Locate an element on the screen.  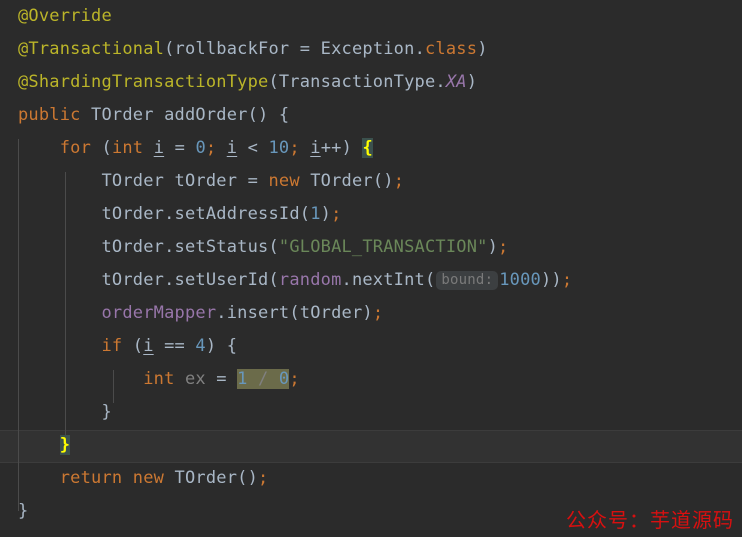
code-line-7: tOrder.setAddressId(1); is located at coordinates (371, 214).